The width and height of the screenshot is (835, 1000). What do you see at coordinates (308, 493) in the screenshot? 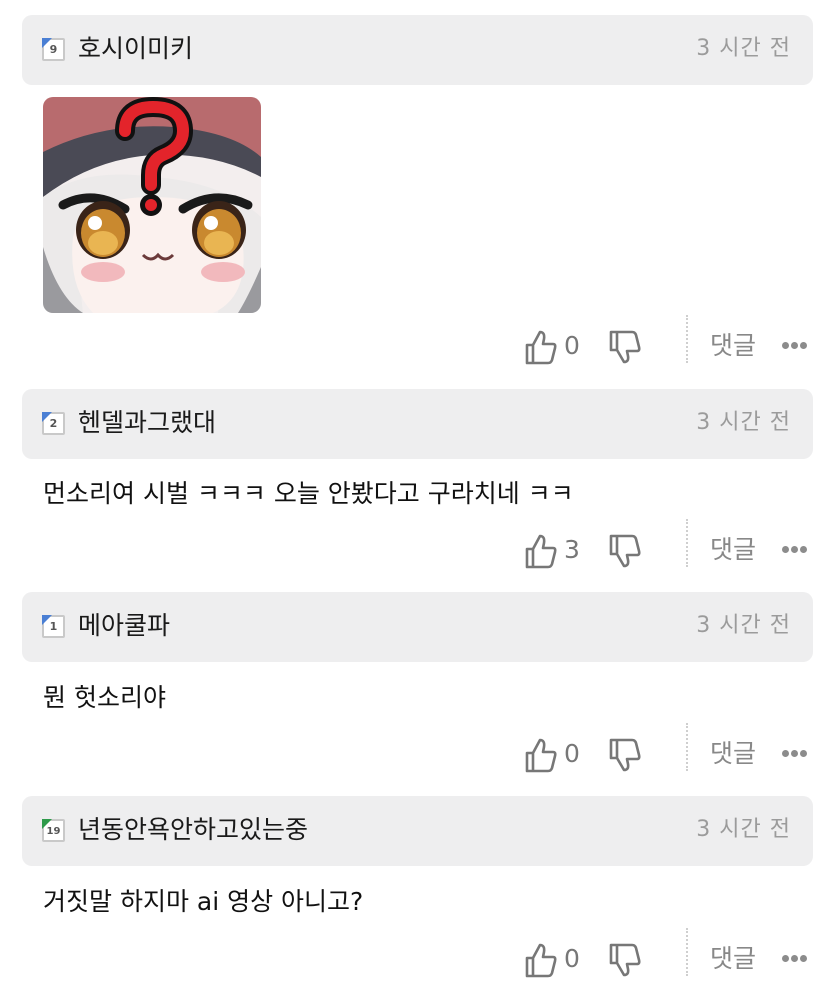
I see `comment-text: 먼소리여 시벌 ㅋㅋㅋ 오늘 안봤다고 구라치네 ㅋㅋ` at bounding box center [308, 493].